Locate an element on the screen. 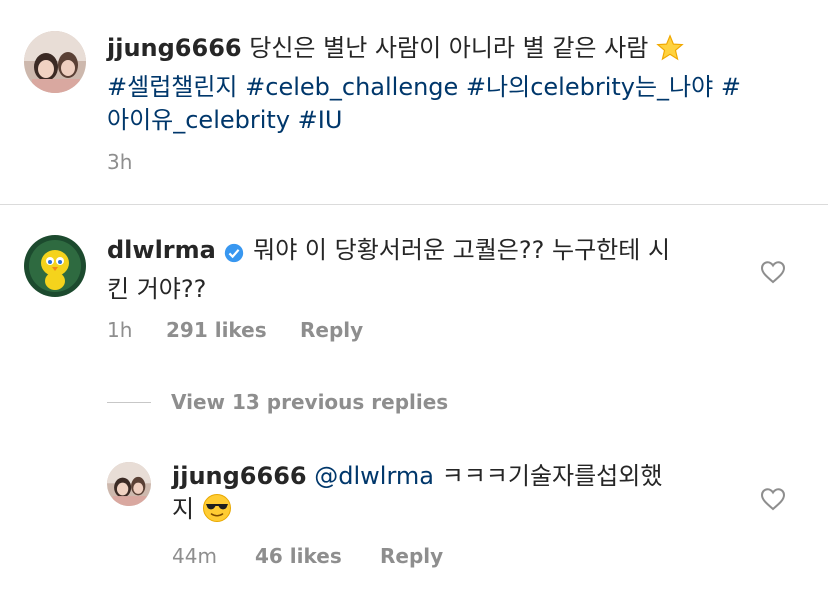  view-replies-line is located at coordinates (129, 402).